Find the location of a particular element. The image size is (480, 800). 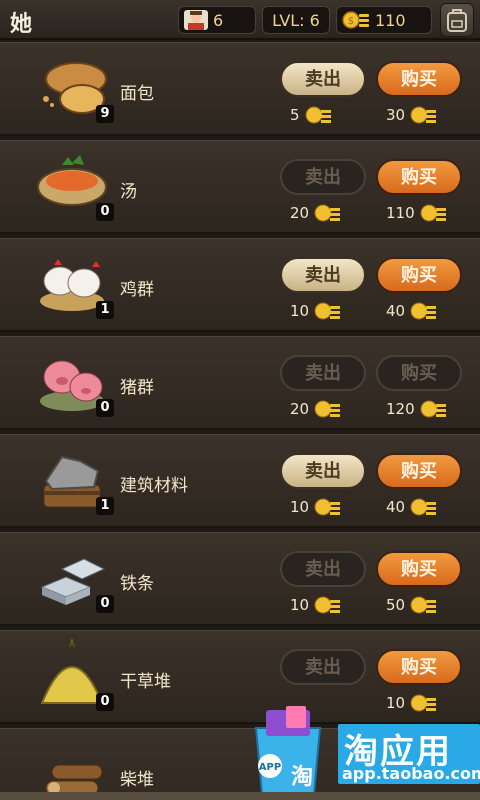

shop-row-soup: 0 汤 卖出 购买 20 110 is located at coordinates (240, 187).